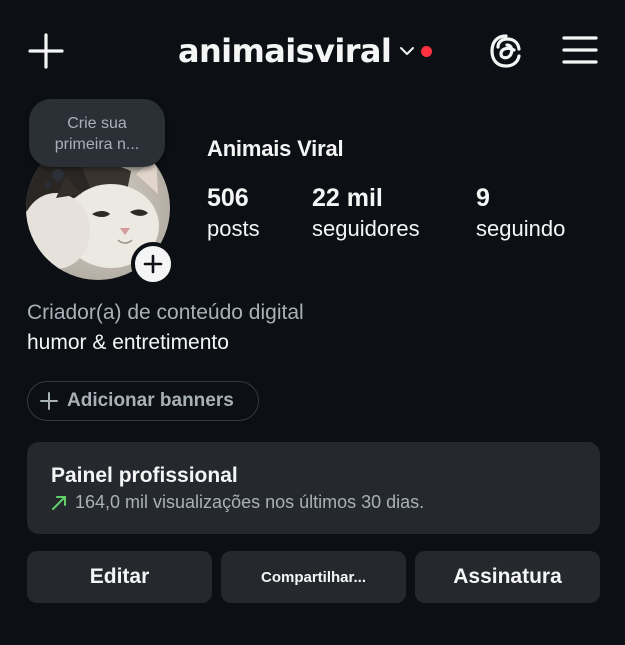  I want to click on create-plus-icon, so click(46, 51).